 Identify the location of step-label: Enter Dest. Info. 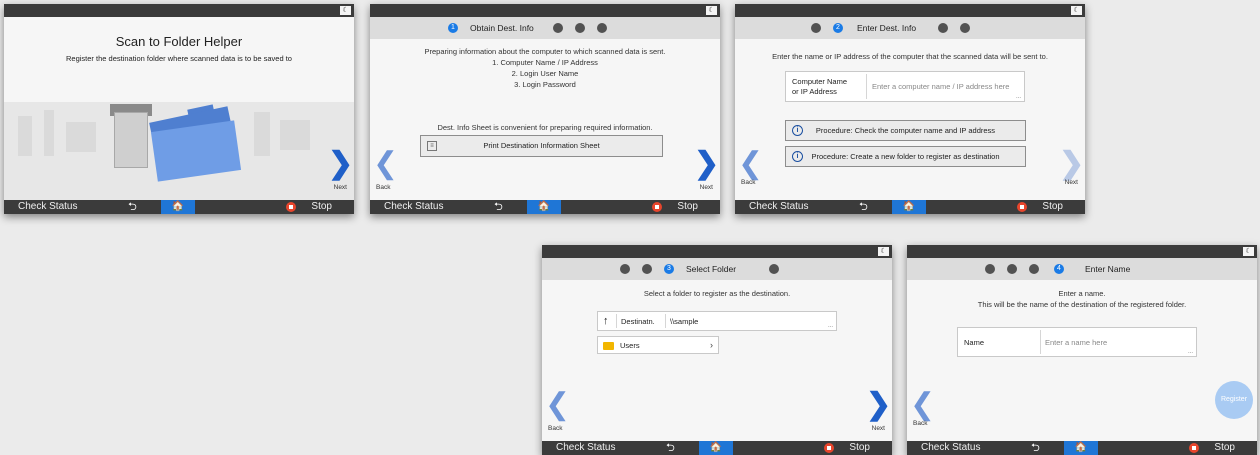
(887, 28).